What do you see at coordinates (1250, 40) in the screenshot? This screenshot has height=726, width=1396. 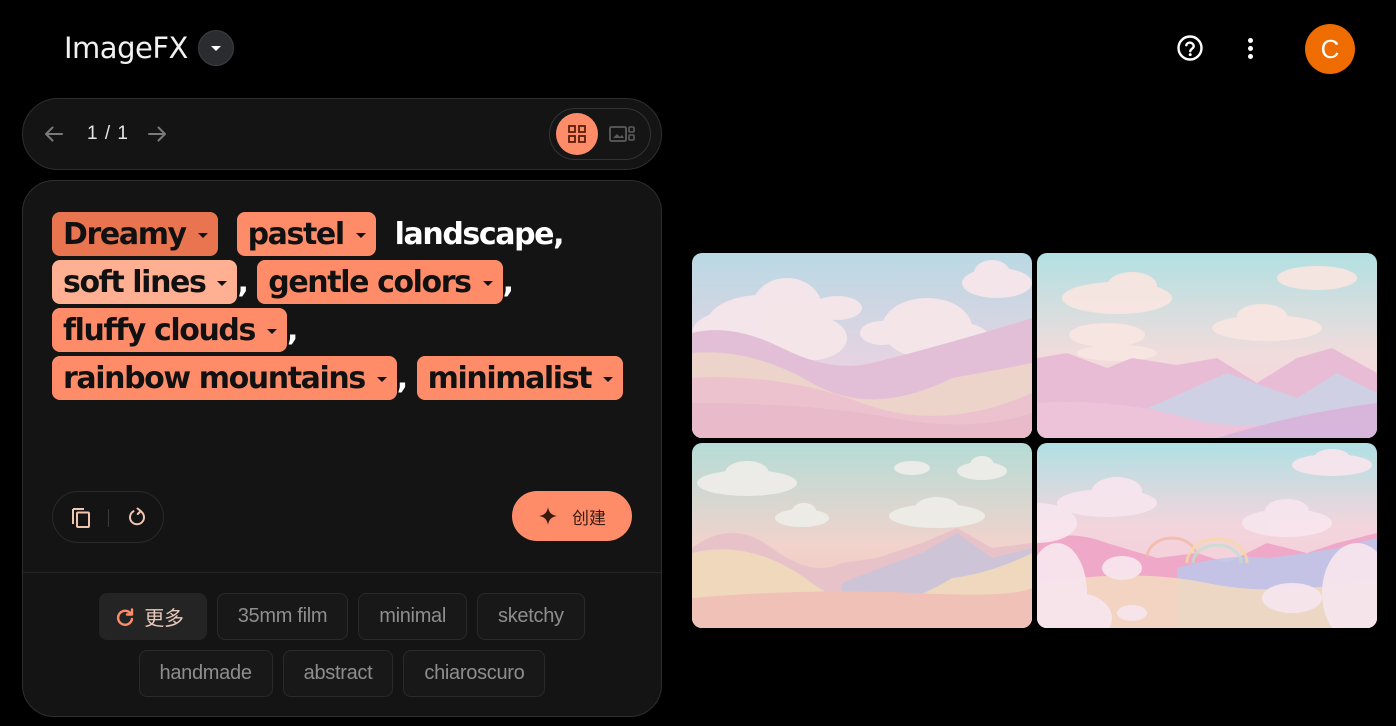 I see `more-vertical-icon` at bounding box center [1250, 40].